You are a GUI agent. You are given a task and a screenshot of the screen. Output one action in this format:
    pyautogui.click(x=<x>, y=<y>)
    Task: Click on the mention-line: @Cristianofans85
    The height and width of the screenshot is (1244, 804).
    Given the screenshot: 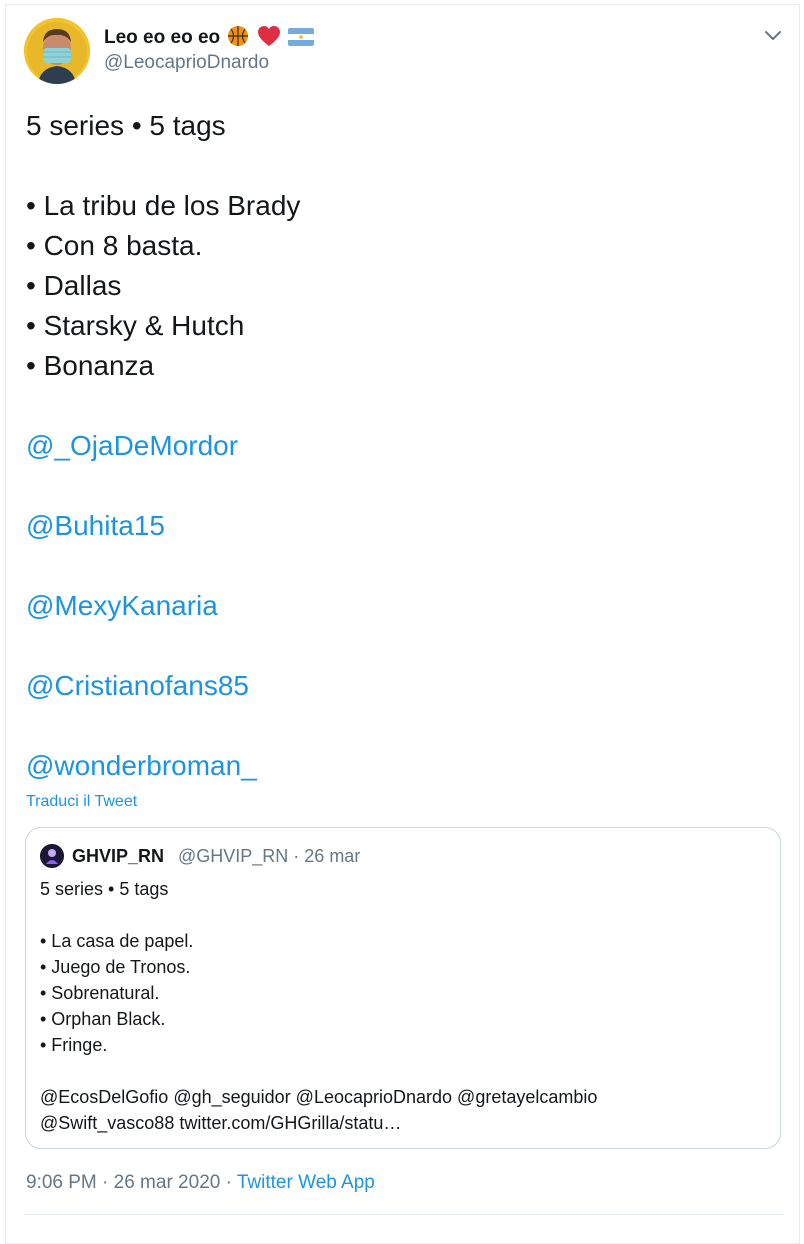 What is the action you would take?
    pyautogui.click(x=401, y=686)
    